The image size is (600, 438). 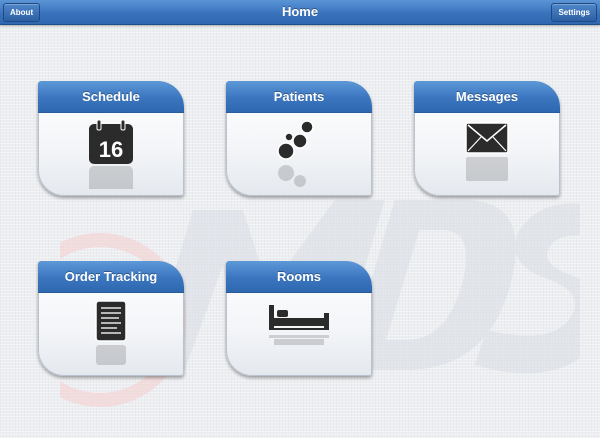 What do you see at coordinates (299, 96) in the screenshot?
I see `tile-label-patients: Patients` at bounding box center [299, 96].